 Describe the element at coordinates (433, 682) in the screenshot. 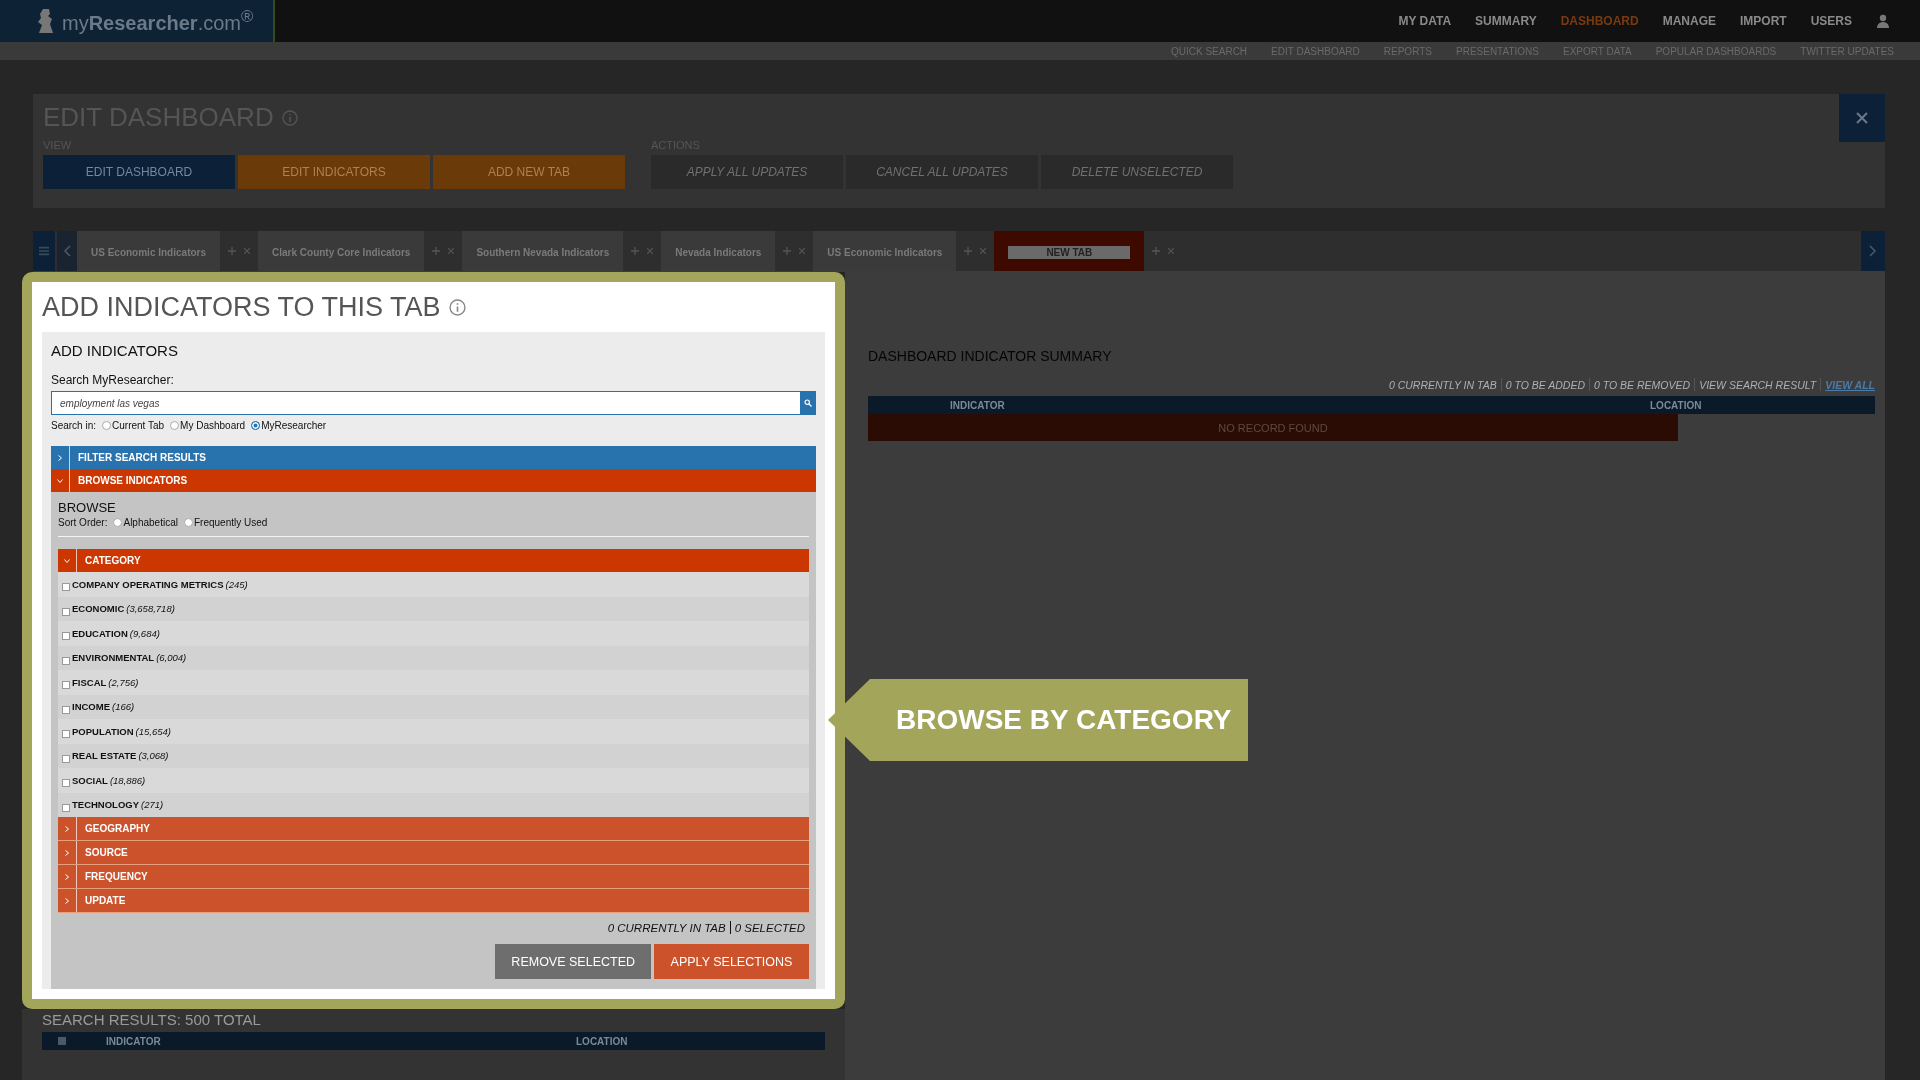

I see `category-row: FISCAL (2,756)` at that location.